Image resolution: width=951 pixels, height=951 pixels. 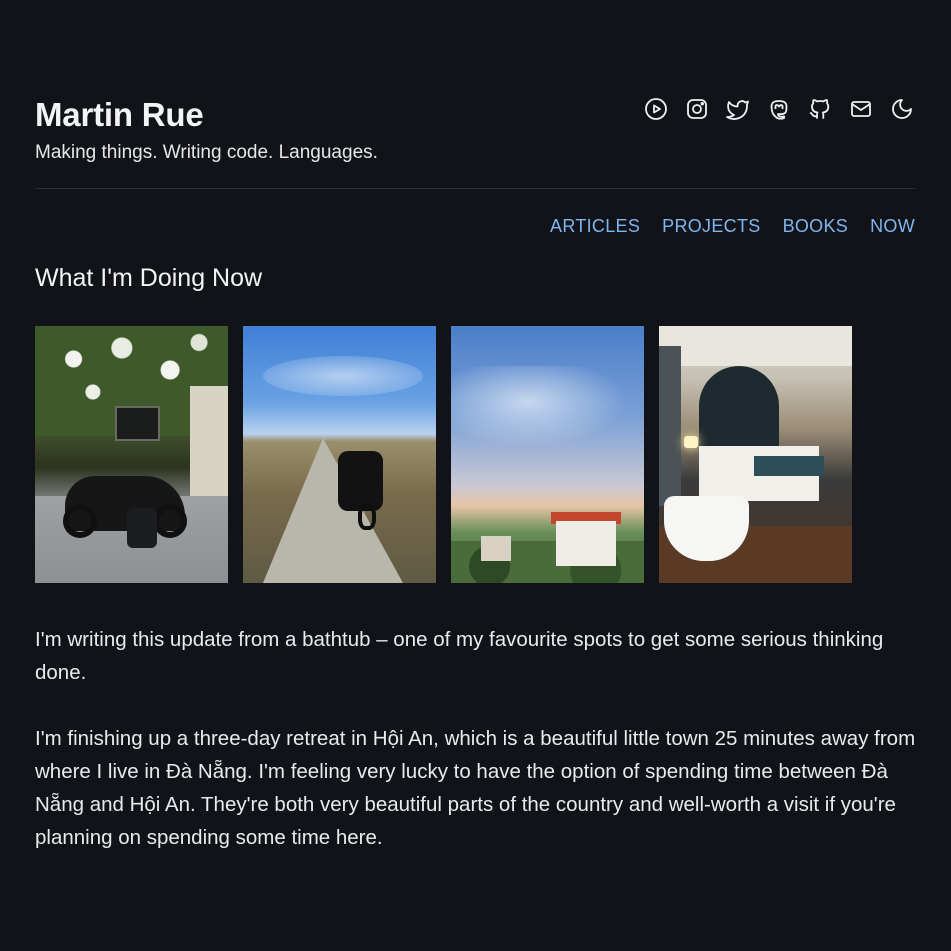 What do you see at coordinates (820, 109) in the screenshot?
I see `github-icon` at bounding box center [820, 109].